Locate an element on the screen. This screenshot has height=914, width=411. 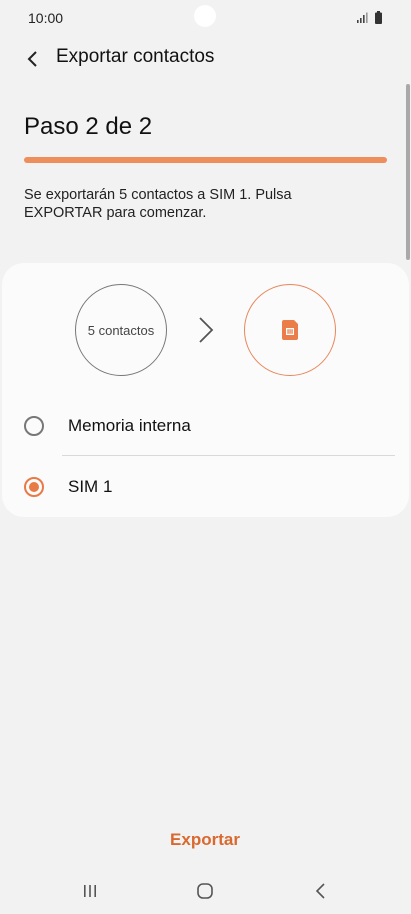
option-sim-1: SIM 1 is located at coordinates (205, 487).